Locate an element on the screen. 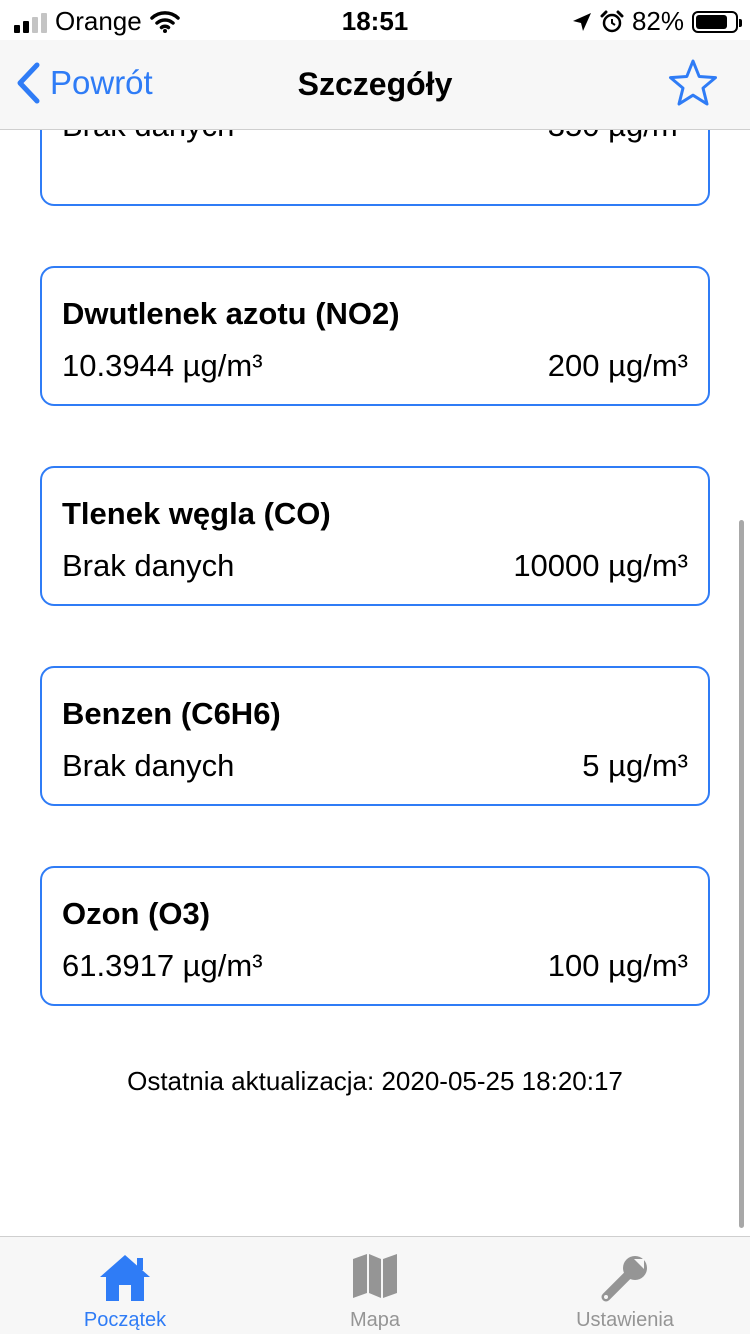  battery-level is located at coordinates (712, 21).